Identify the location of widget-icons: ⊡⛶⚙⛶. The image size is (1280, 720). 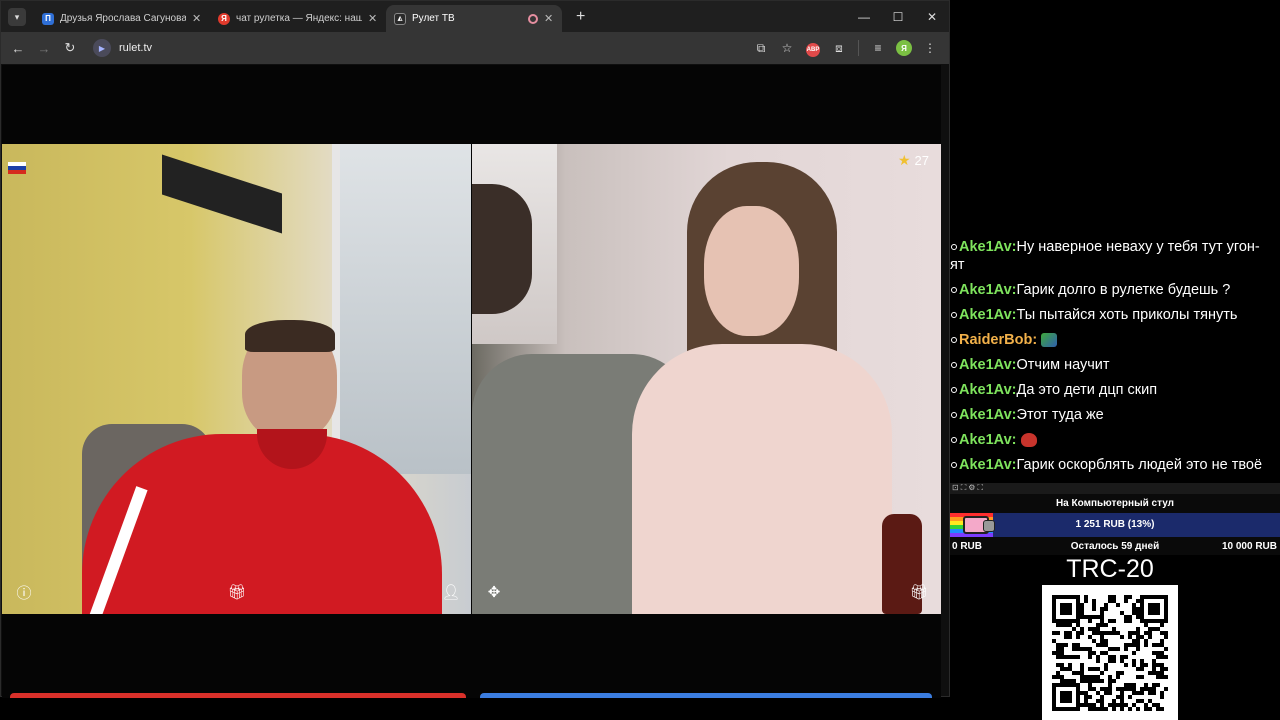
(1115, 488).